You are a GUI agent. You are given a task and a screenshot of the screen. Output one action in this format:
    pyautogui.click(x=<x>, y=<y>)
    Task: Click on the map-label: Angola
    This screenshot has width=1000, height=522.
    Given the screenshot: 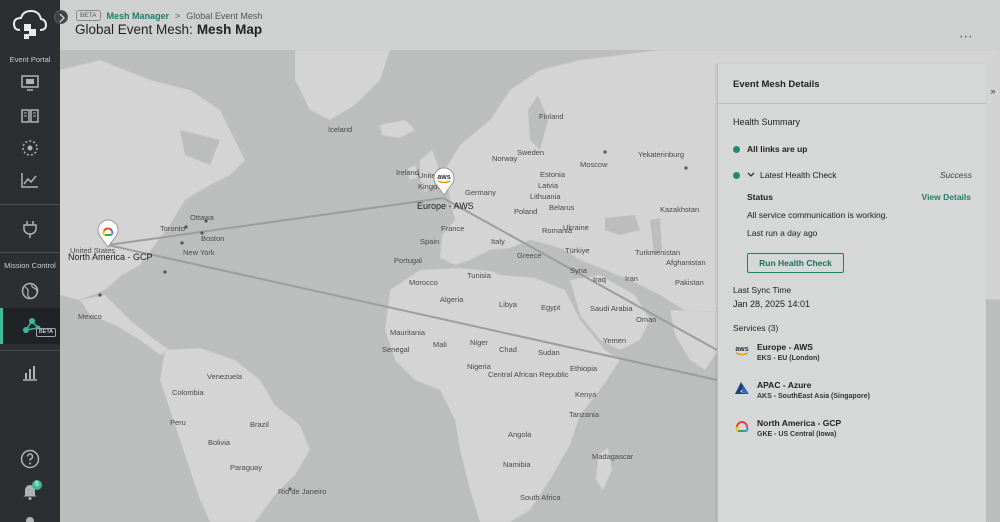 What is the action you would take?
    pyautogui.click(x=520, y=434)
    